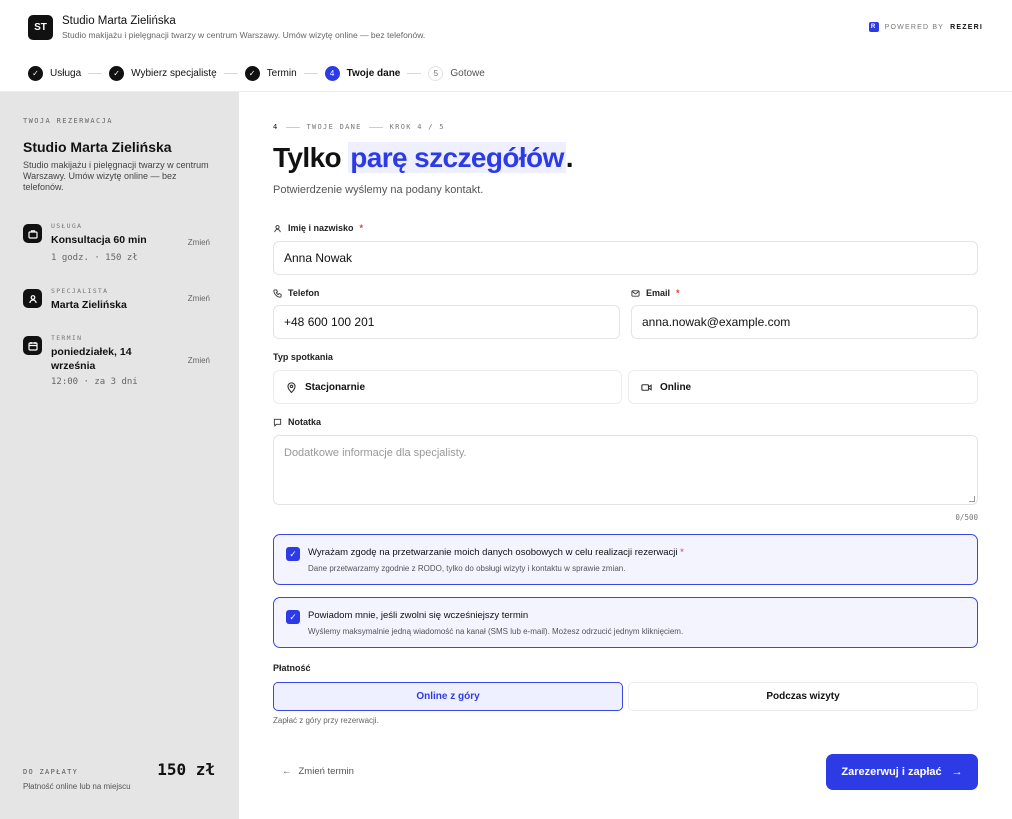 The height and width of the screenshot is (819, 1012). I want to click on summary-sub: 12:00 · za 3 dni, so click(94, 382).